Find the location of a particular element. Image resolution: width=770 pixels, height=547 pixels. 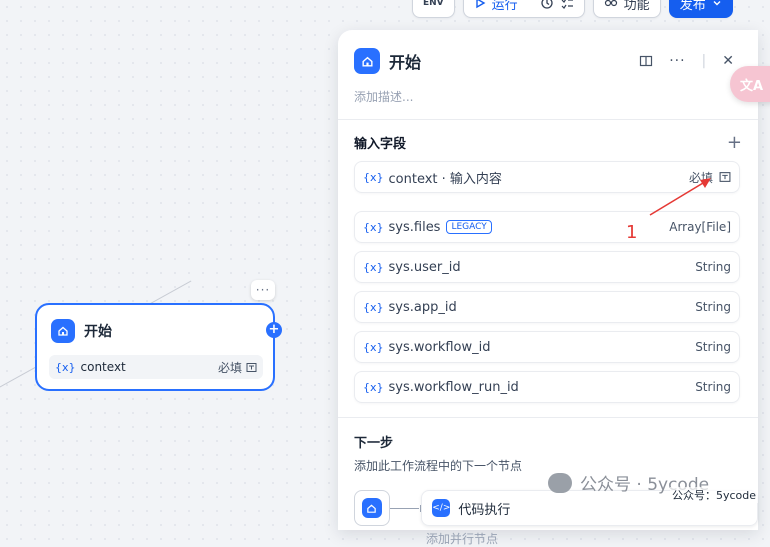

field-name: context · 输入内容 is located at coordinates (445, 179).